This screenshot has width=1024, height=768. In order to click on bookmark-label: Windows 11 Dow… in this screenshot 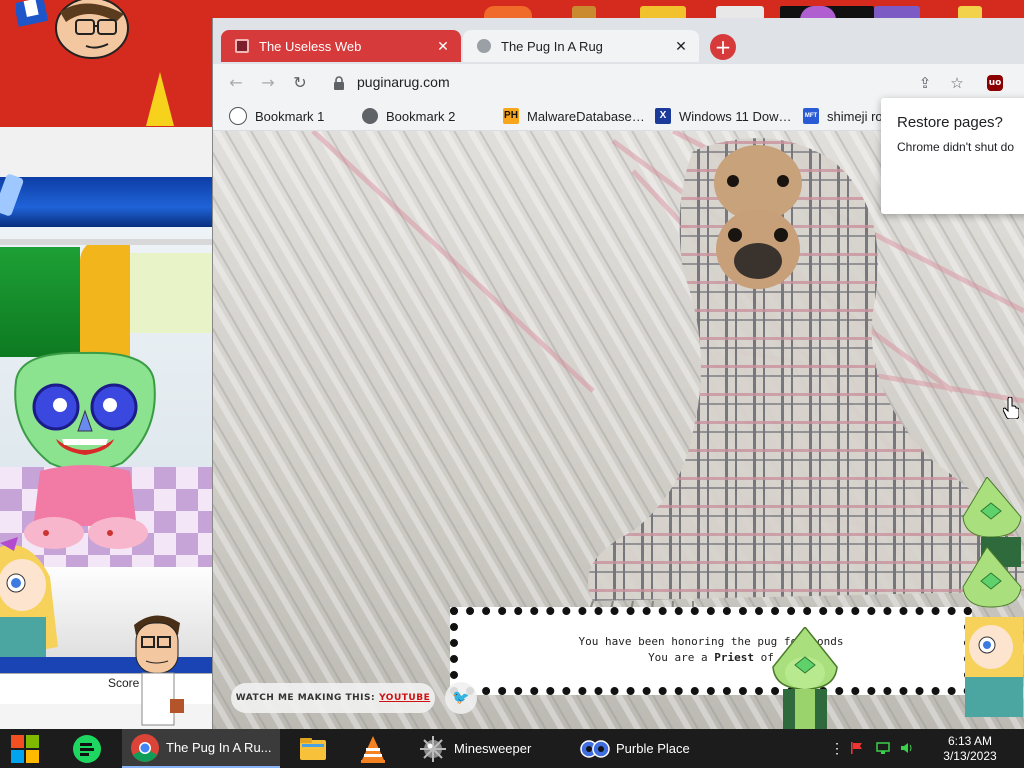, I will do `click(735, 116)`.